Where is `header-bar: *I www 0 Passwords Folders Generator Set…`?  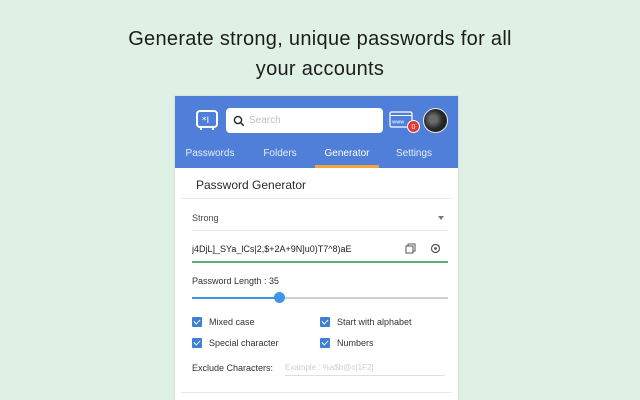
header-bar: *I www 0 Passwords Folders Generator Set… is located at coordinates (316, 132).